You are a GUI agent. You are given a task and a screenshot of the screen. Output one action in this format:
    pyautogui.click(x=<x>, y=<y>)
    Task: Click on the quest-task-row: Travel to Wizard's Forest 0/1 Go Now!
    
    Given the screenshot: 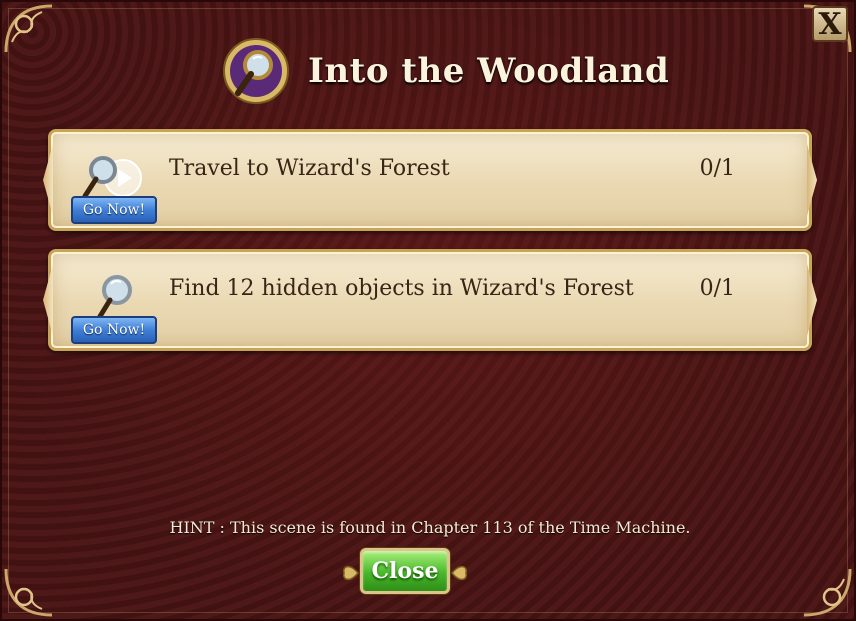 What is the action you would take?
    pyautogui.click(x=430, y=180)
    